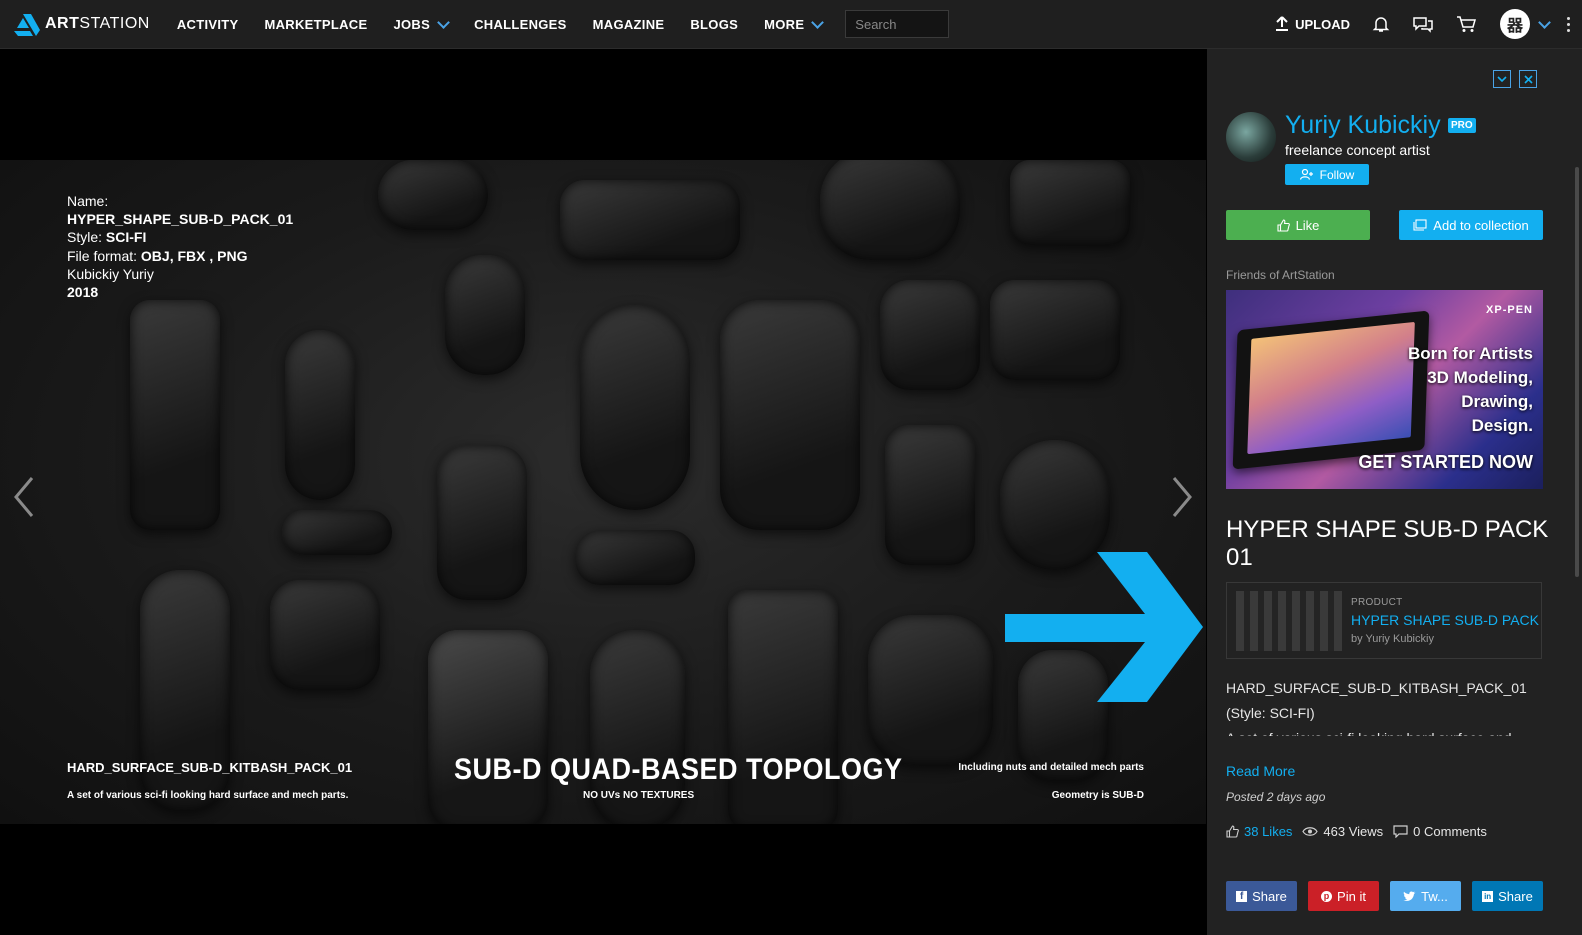 The width and height of the screenshot is (1582, 935). I want to click on cart-icon, so click(1466, 24).